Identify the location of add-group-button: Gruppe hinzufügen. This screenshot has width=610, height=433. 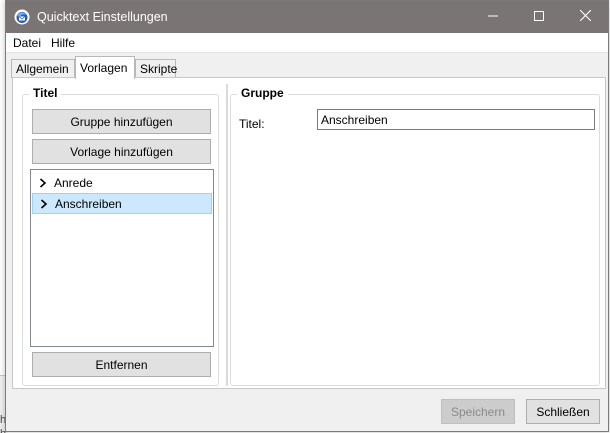
(121, 121).